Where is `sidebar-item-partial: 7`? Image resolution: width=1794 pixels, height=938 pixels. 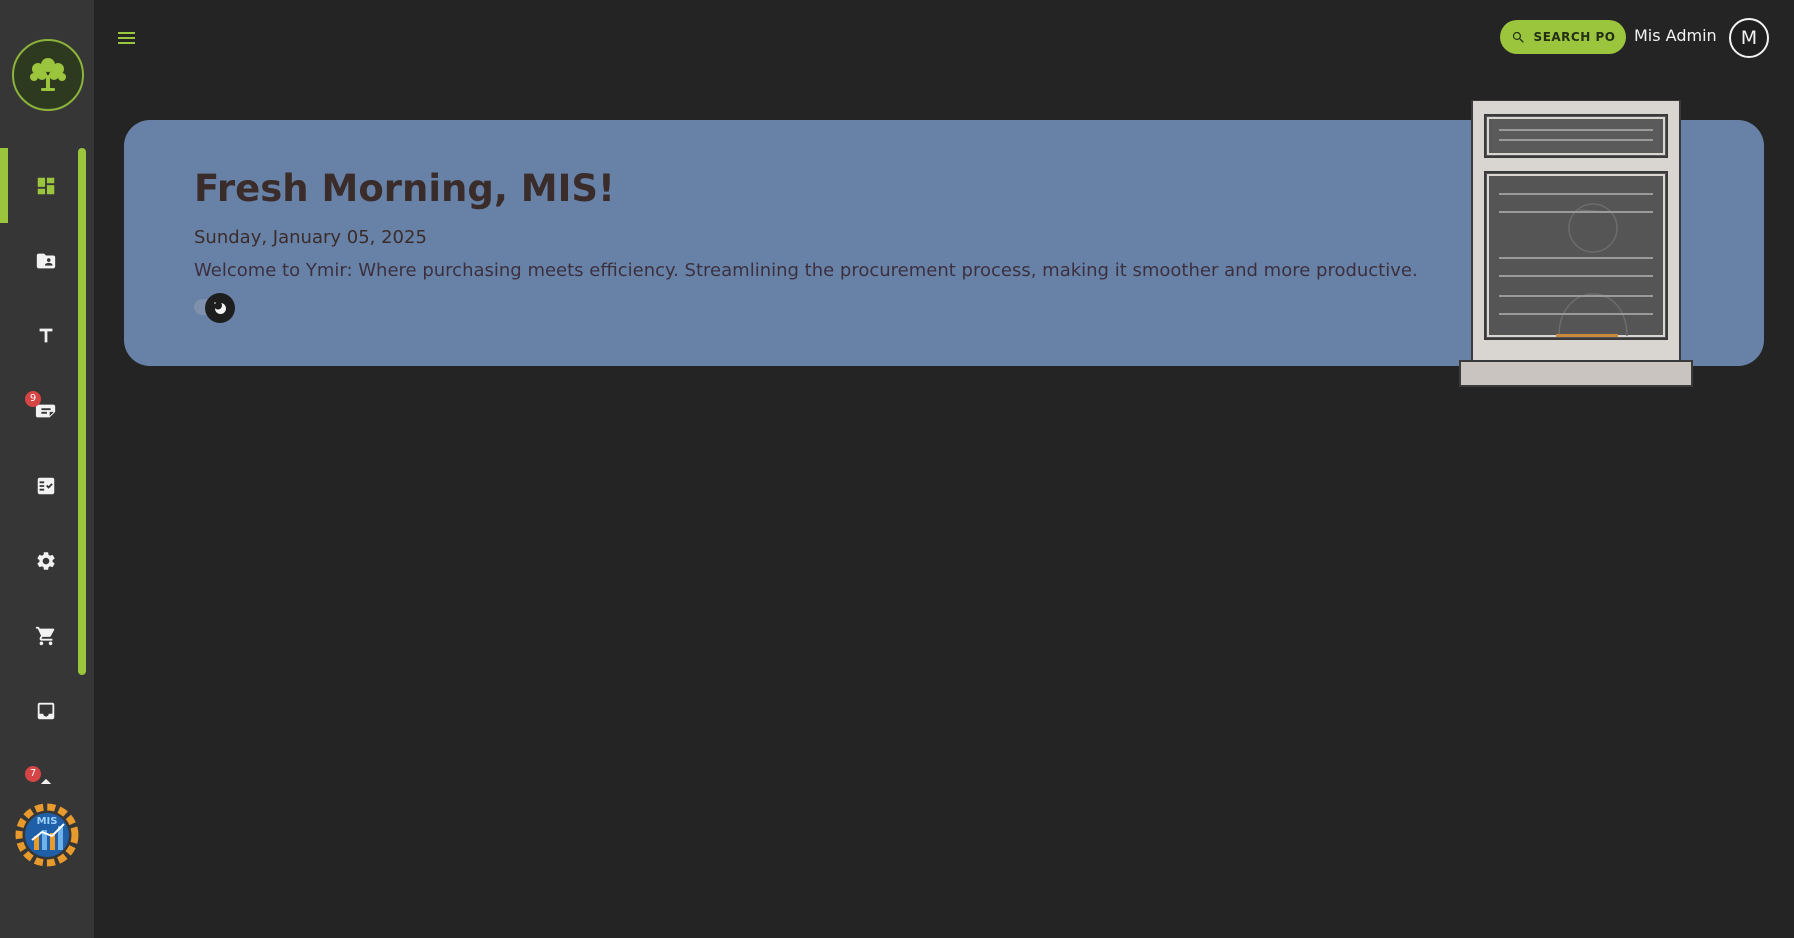
sidebar-item-partial: 7 is located at coordinates (46, 773).